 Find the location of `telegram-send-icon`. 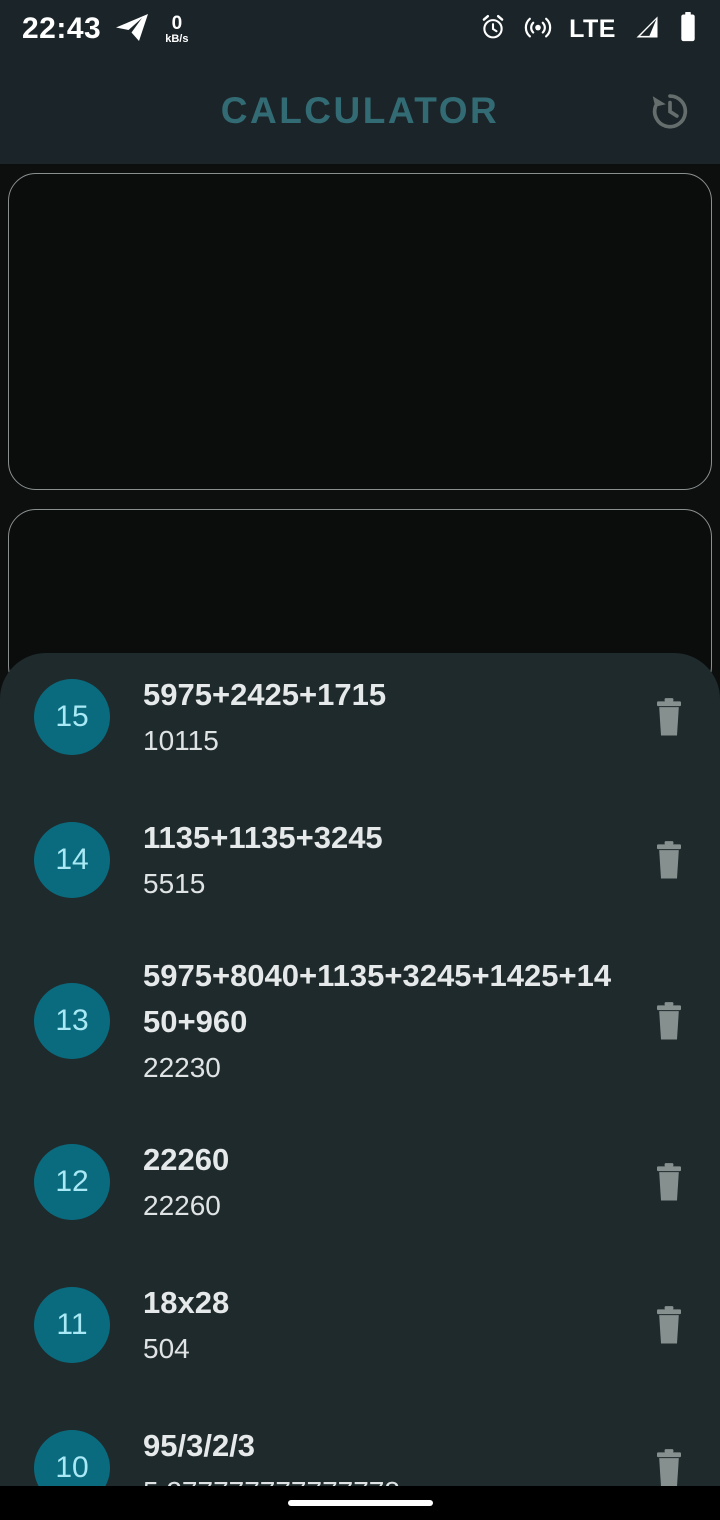

telegram-send-icon is located at coordinates (132, 29).